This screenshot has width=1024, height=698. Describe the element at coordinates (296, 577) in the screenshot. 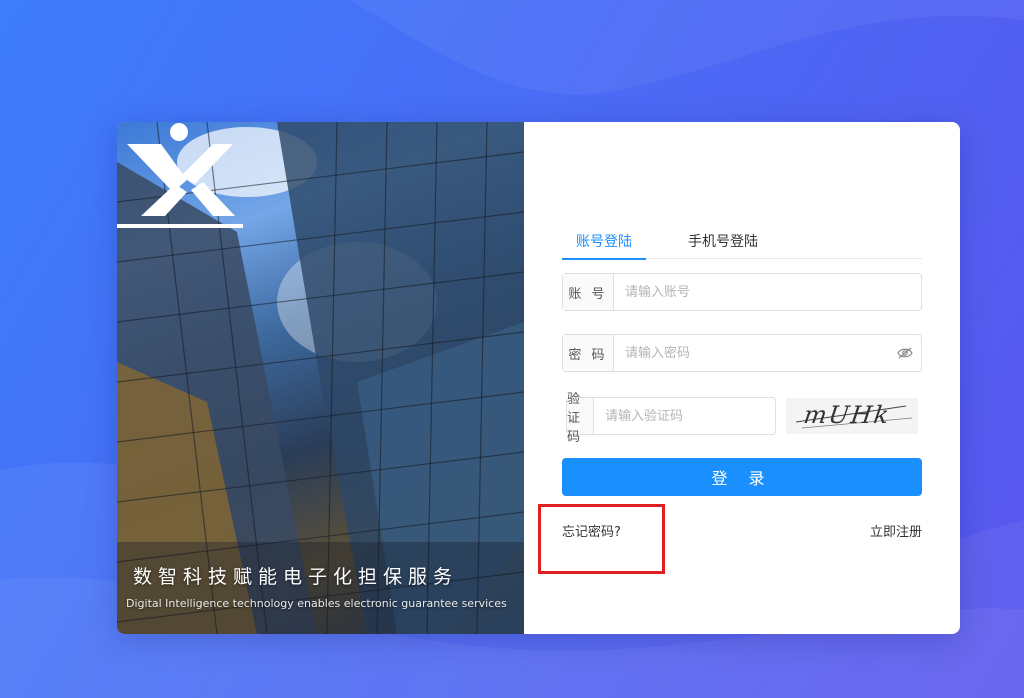

I see `slogan-chinese: 数智科技赋能电子化担保服务` at that location.